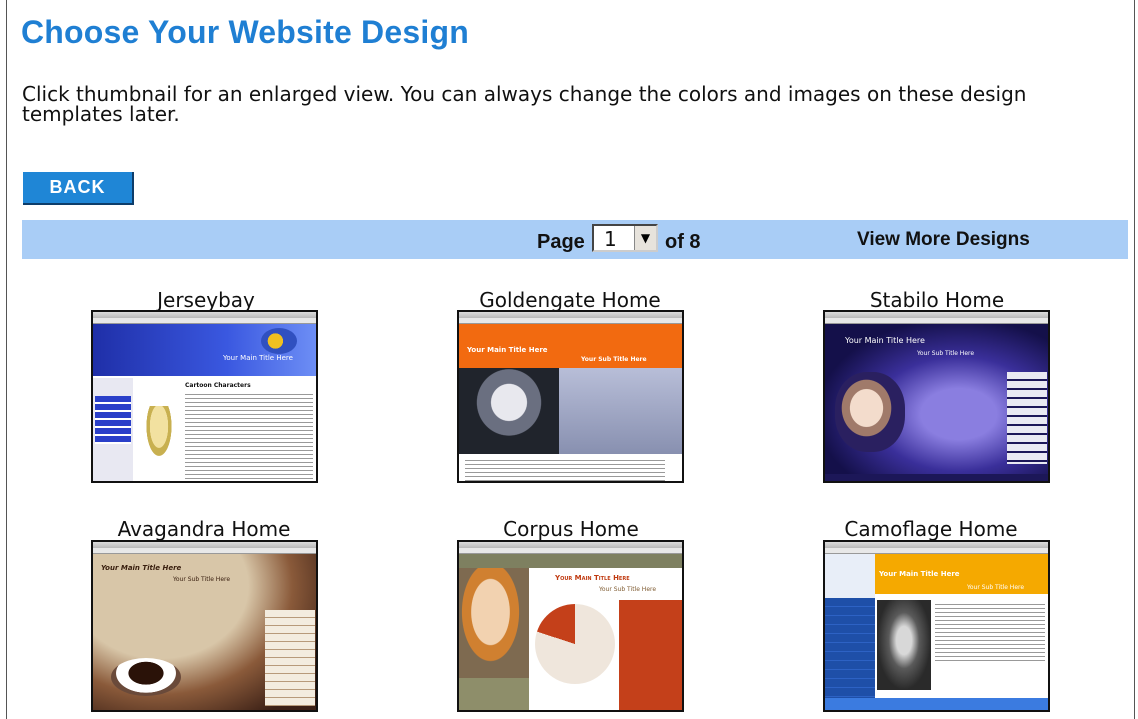 Image resolution: width=1138 pixels, height=719 pixels. What do you see at coordinates (575, 644) in the screenshot?
I see `pie-graphic` at bounding box center [575, 644].